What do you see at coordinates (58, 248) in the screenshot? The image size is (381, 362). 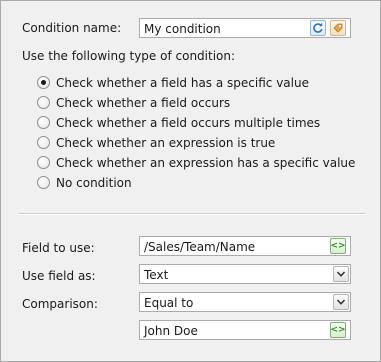 I see `field-to-use-label: Field to use:` at bounding box center [58, 248].